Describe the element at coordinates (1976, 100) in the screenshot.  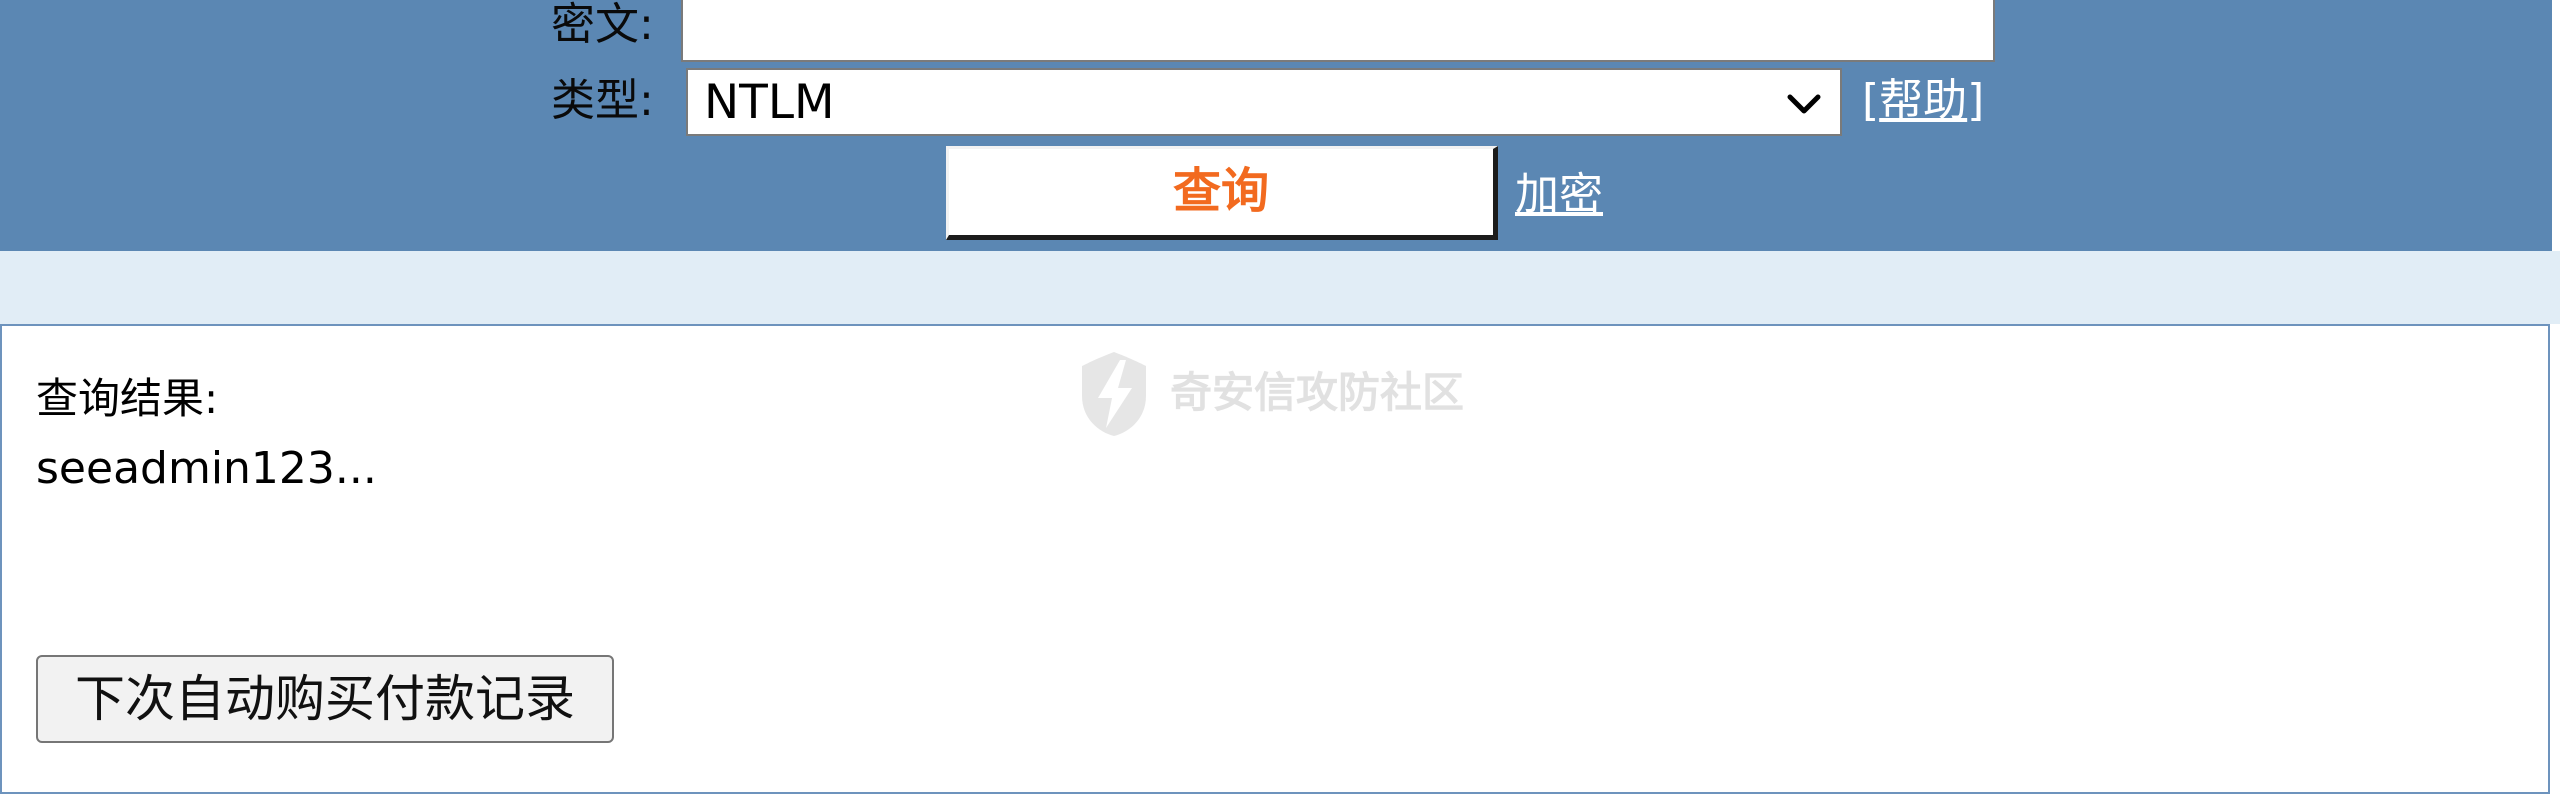
I see `help-link-close-bracket: ]` at that location.